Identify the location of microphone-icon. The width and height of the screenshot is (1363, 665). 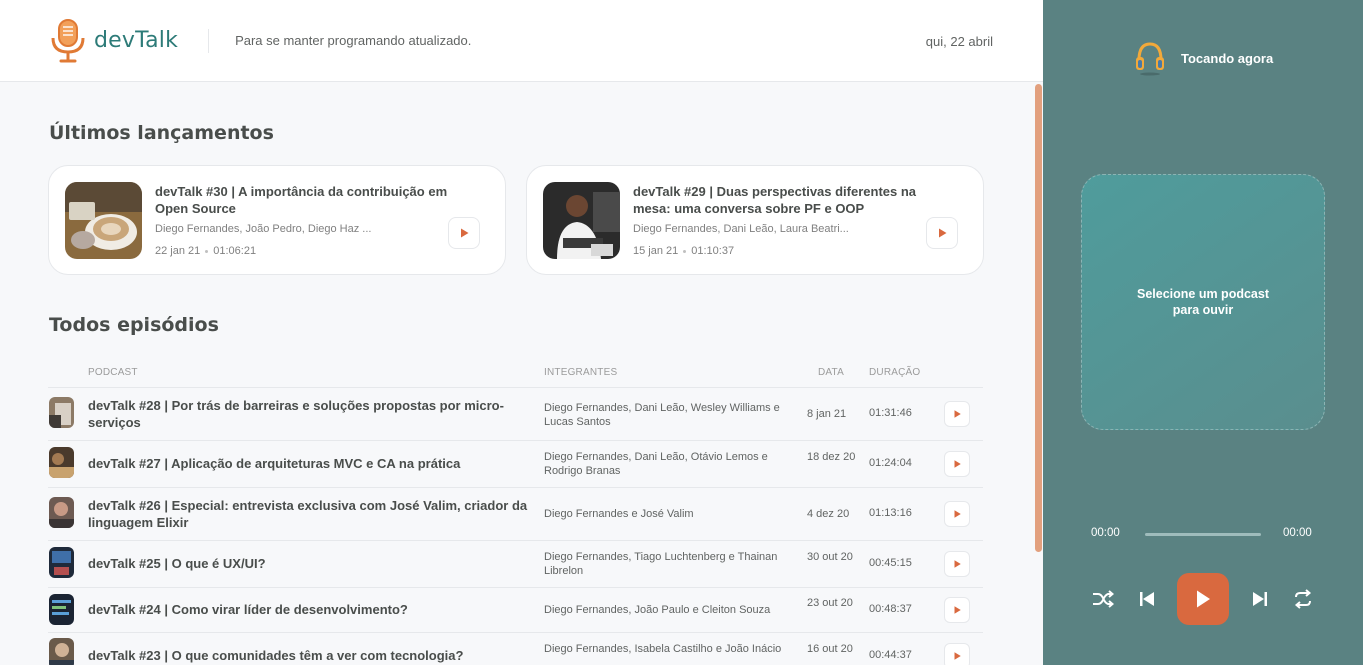
(68, 41).